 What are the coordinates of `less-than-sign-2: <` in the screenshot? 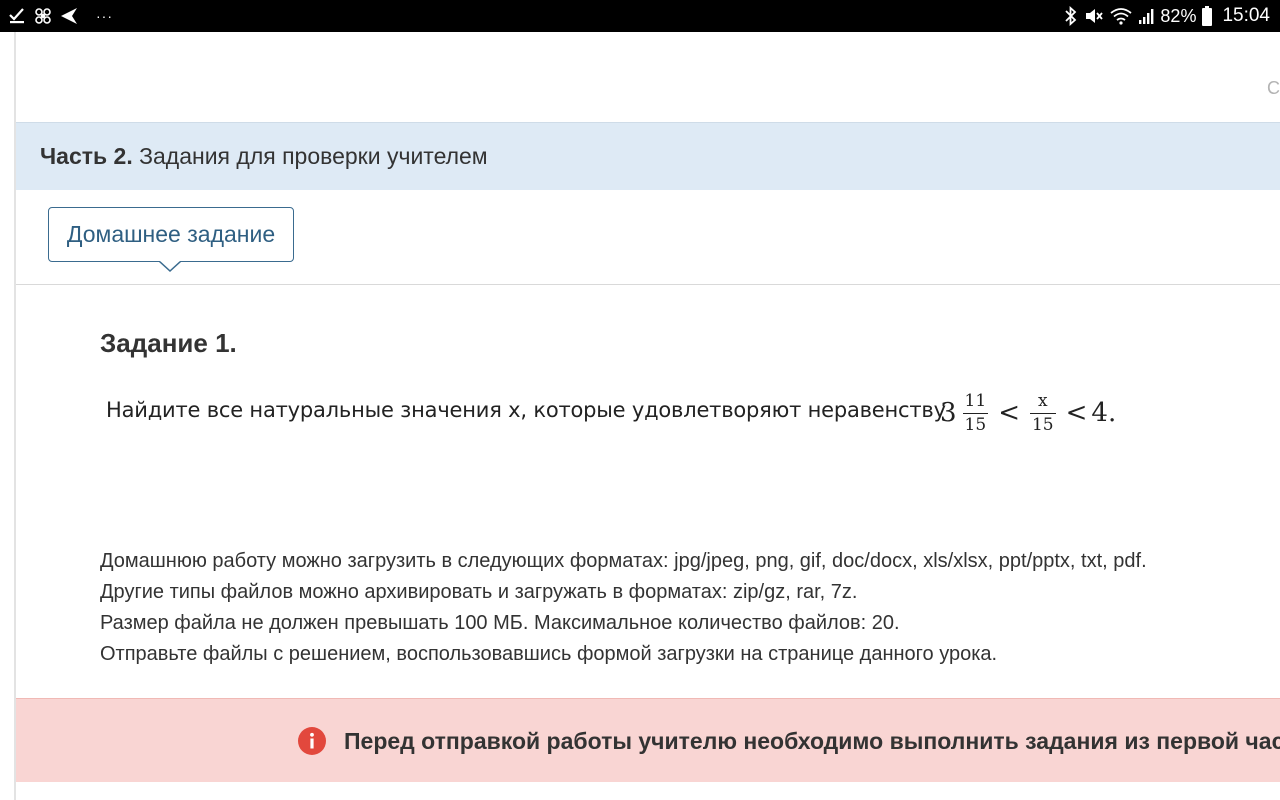 It's located at (1076, 413).